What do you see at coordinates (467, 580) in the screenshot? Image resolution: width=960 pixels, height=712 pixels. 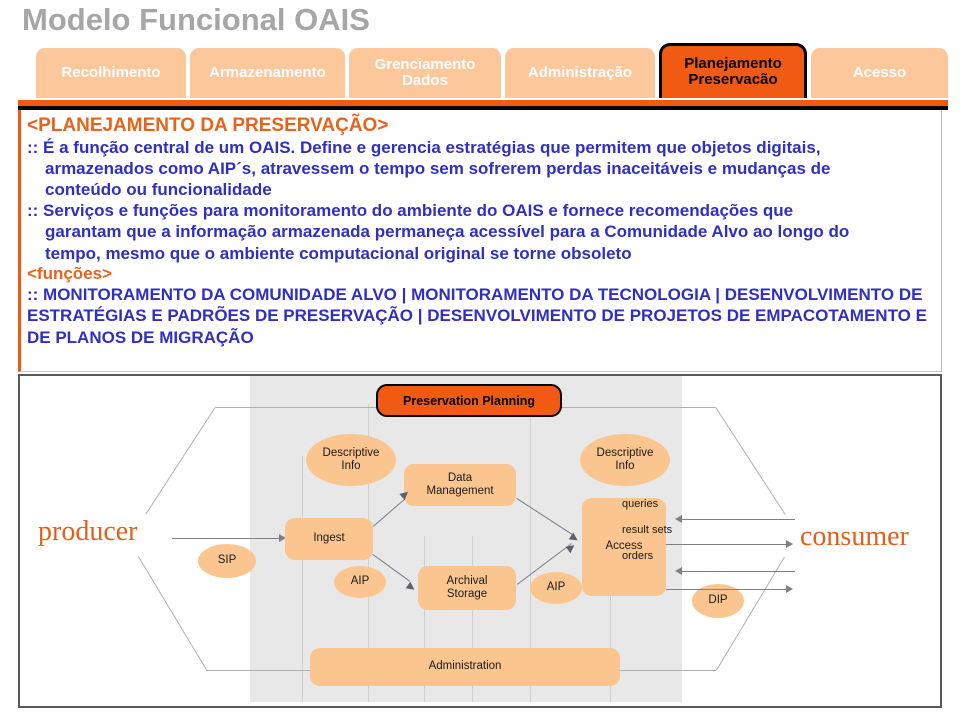 I see `node-label-line1: Archival` at bounding box center [467, 580].